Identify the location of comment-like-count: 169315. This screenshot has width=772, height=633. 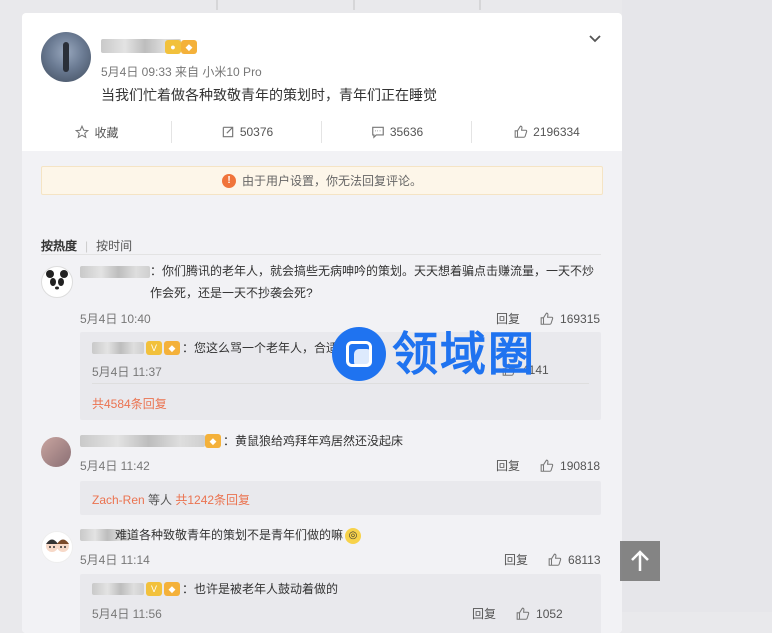
(580, 318).